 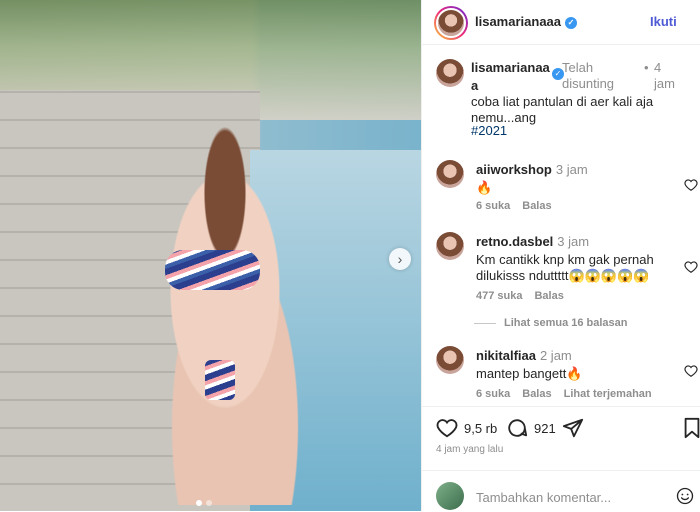 I want to click on like-button: 9,5 rb, so click(x=466, y=428).